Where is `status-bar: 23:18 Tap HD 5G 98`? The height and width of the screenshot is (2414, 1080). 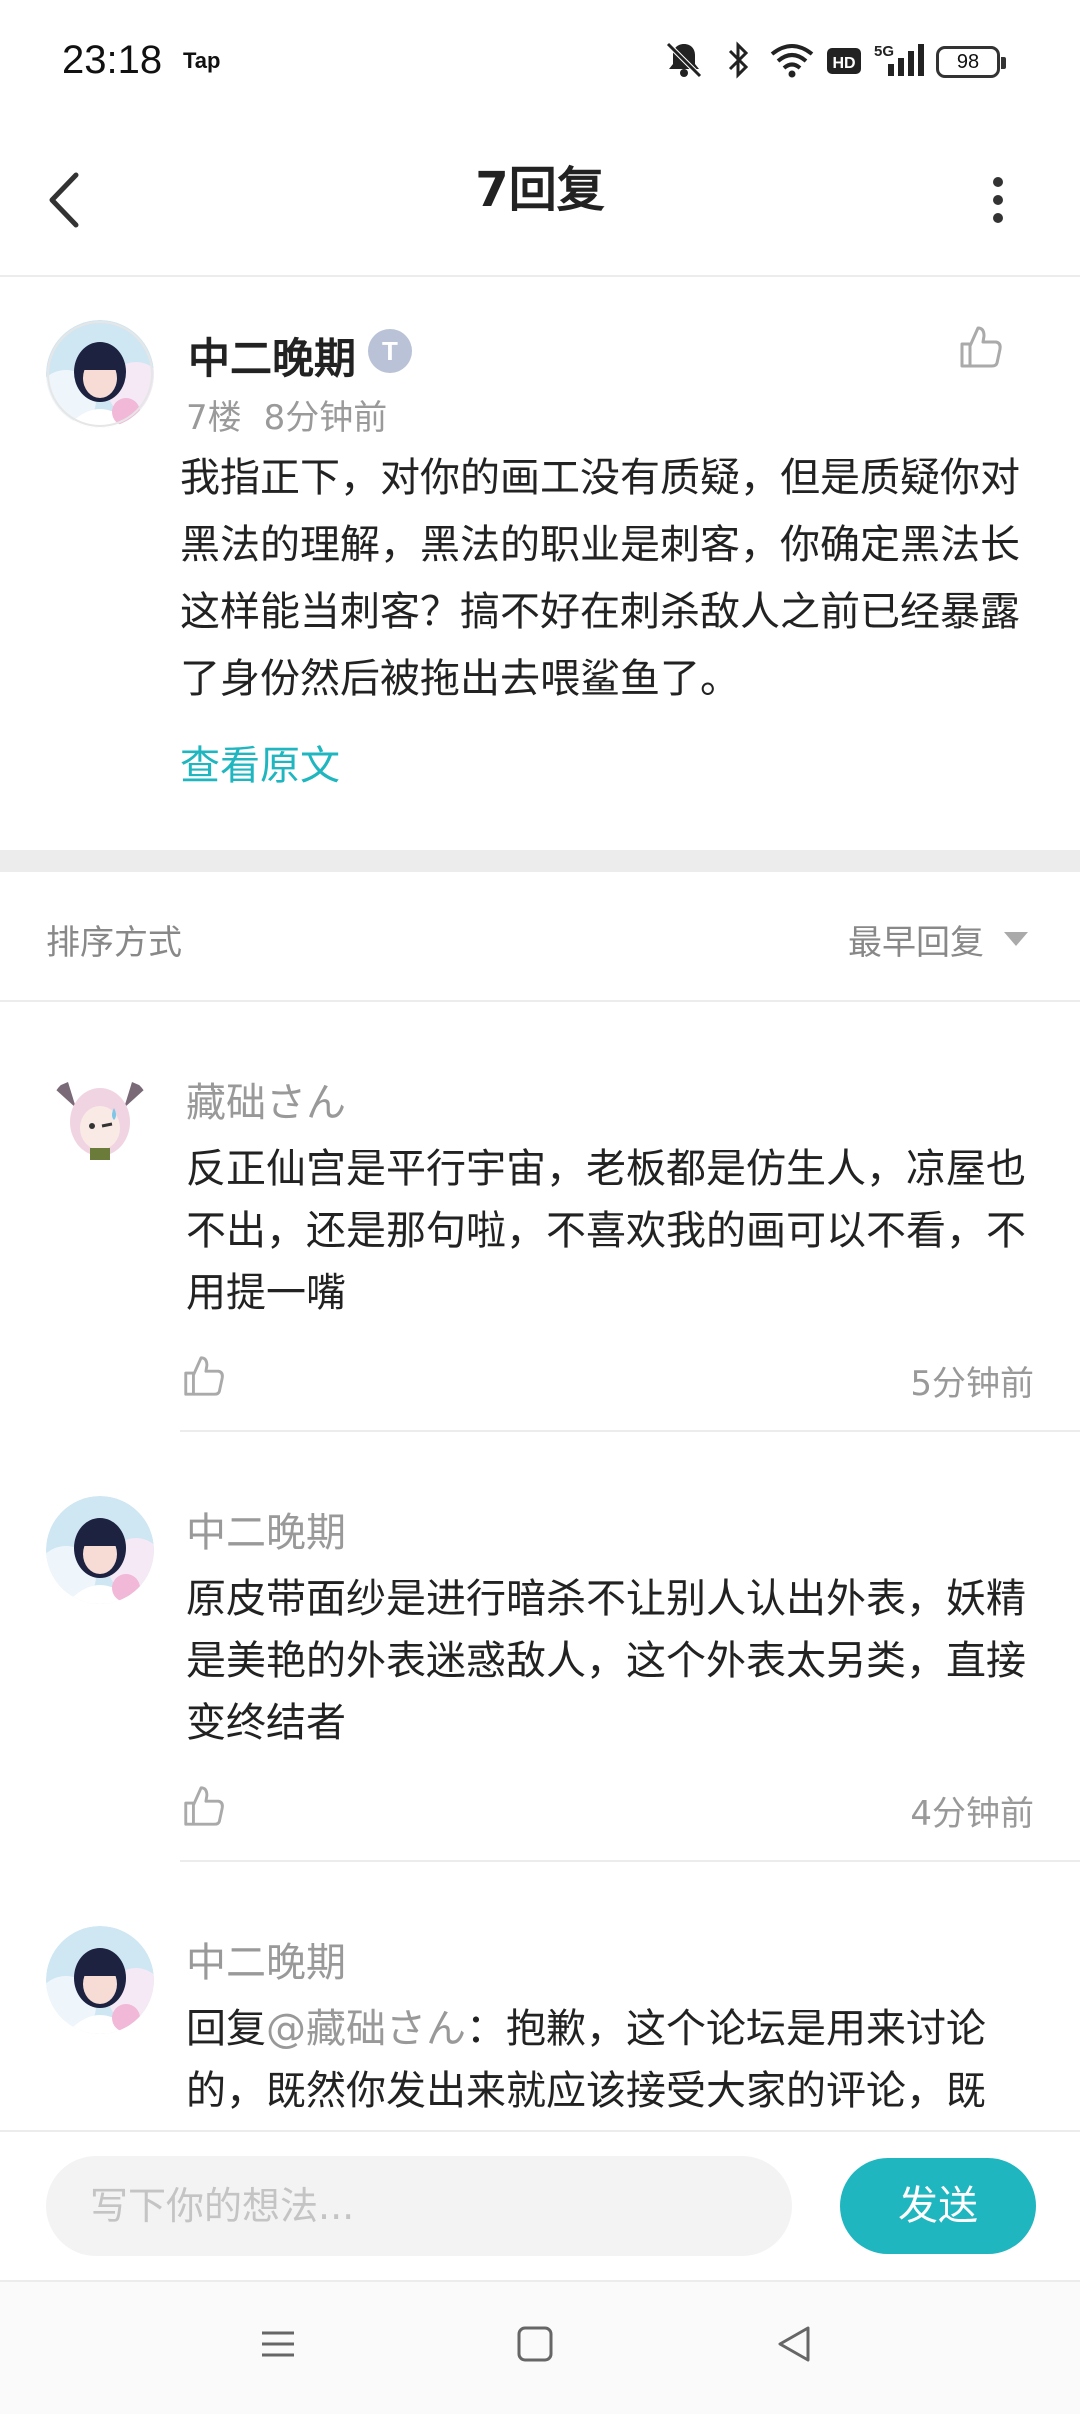 status-bar: 23:18 Tap HD 5G 98 is located at coordinates (540, 62).